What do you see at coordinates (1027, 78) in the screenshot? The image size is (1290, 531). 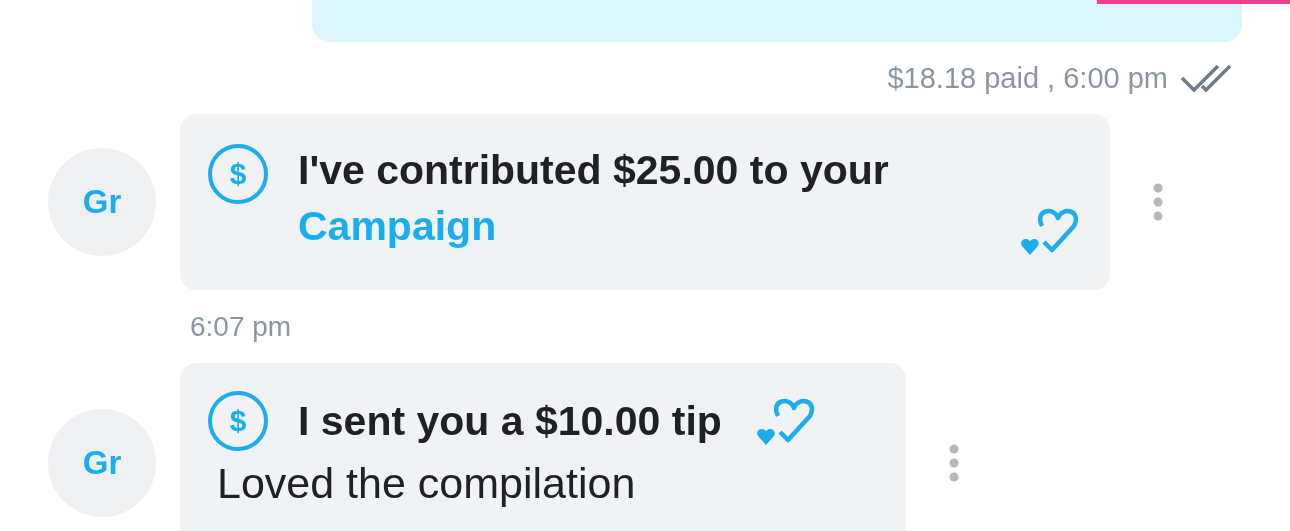 I see `payment-status: $18.18 paid , 6:00 pm` at bounding box center [1027, 78].